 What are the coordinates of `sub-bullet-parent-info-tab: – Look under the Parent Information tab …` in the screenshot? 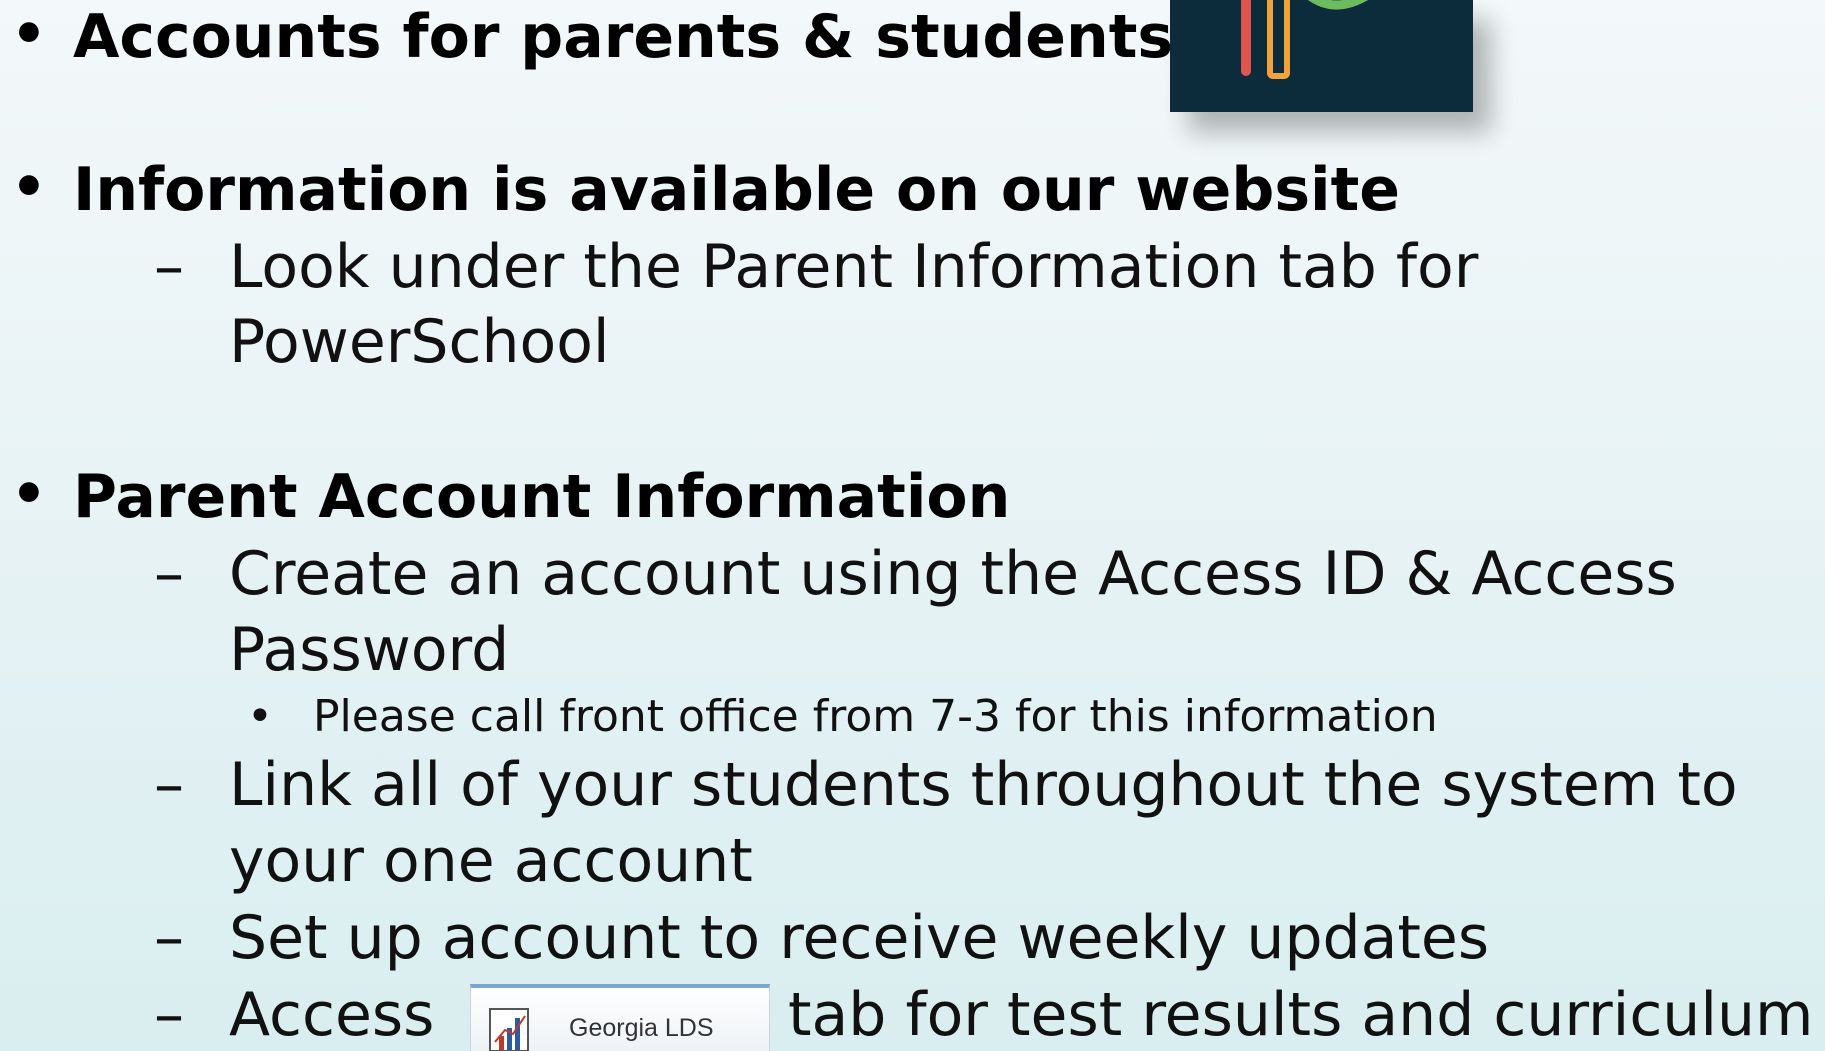 It's located at (816, 267).